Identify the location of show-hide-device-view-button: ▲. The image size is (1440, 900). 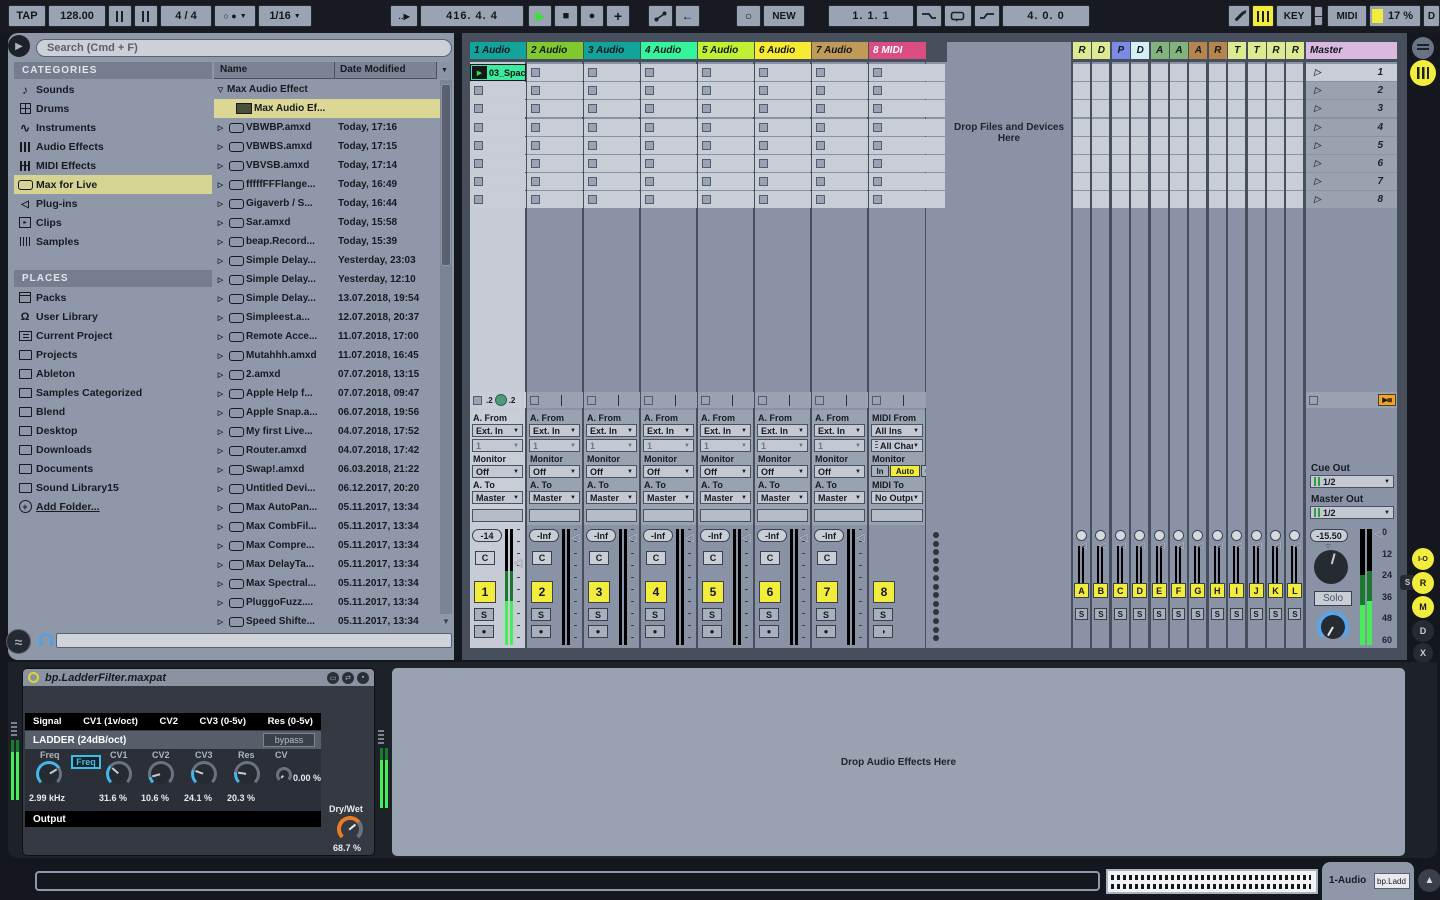
(1429, 880).